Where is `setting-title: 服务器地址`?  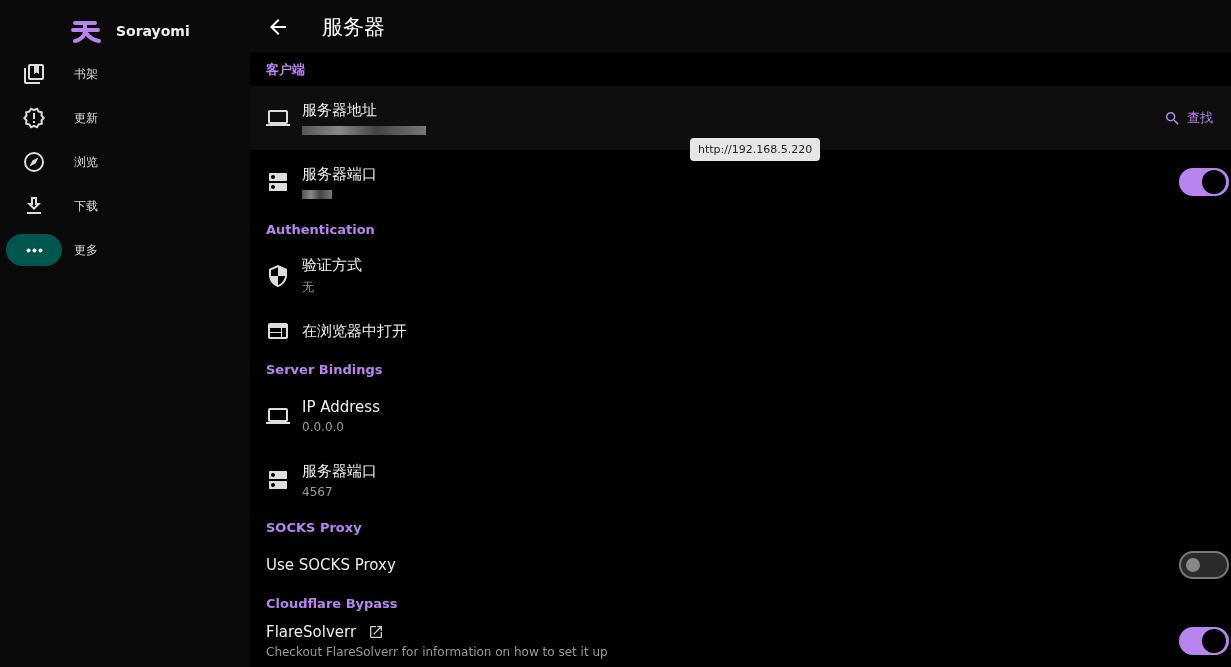
setting-title: 服务器地址 is located at coordinates (339, 110).